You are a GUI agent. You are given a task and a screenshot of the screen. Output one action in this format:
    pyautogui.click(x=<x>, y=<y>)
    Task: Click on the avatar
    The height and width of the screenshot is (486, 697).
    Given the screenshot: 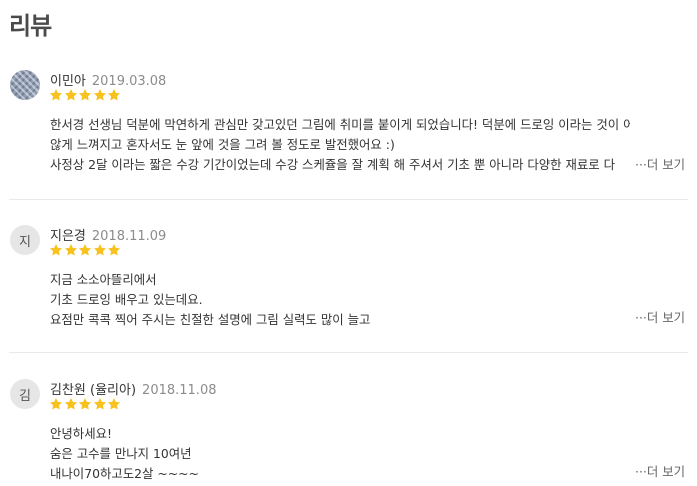 What is the action you would take?
    pyautogui.click(x=25, y=85)
    